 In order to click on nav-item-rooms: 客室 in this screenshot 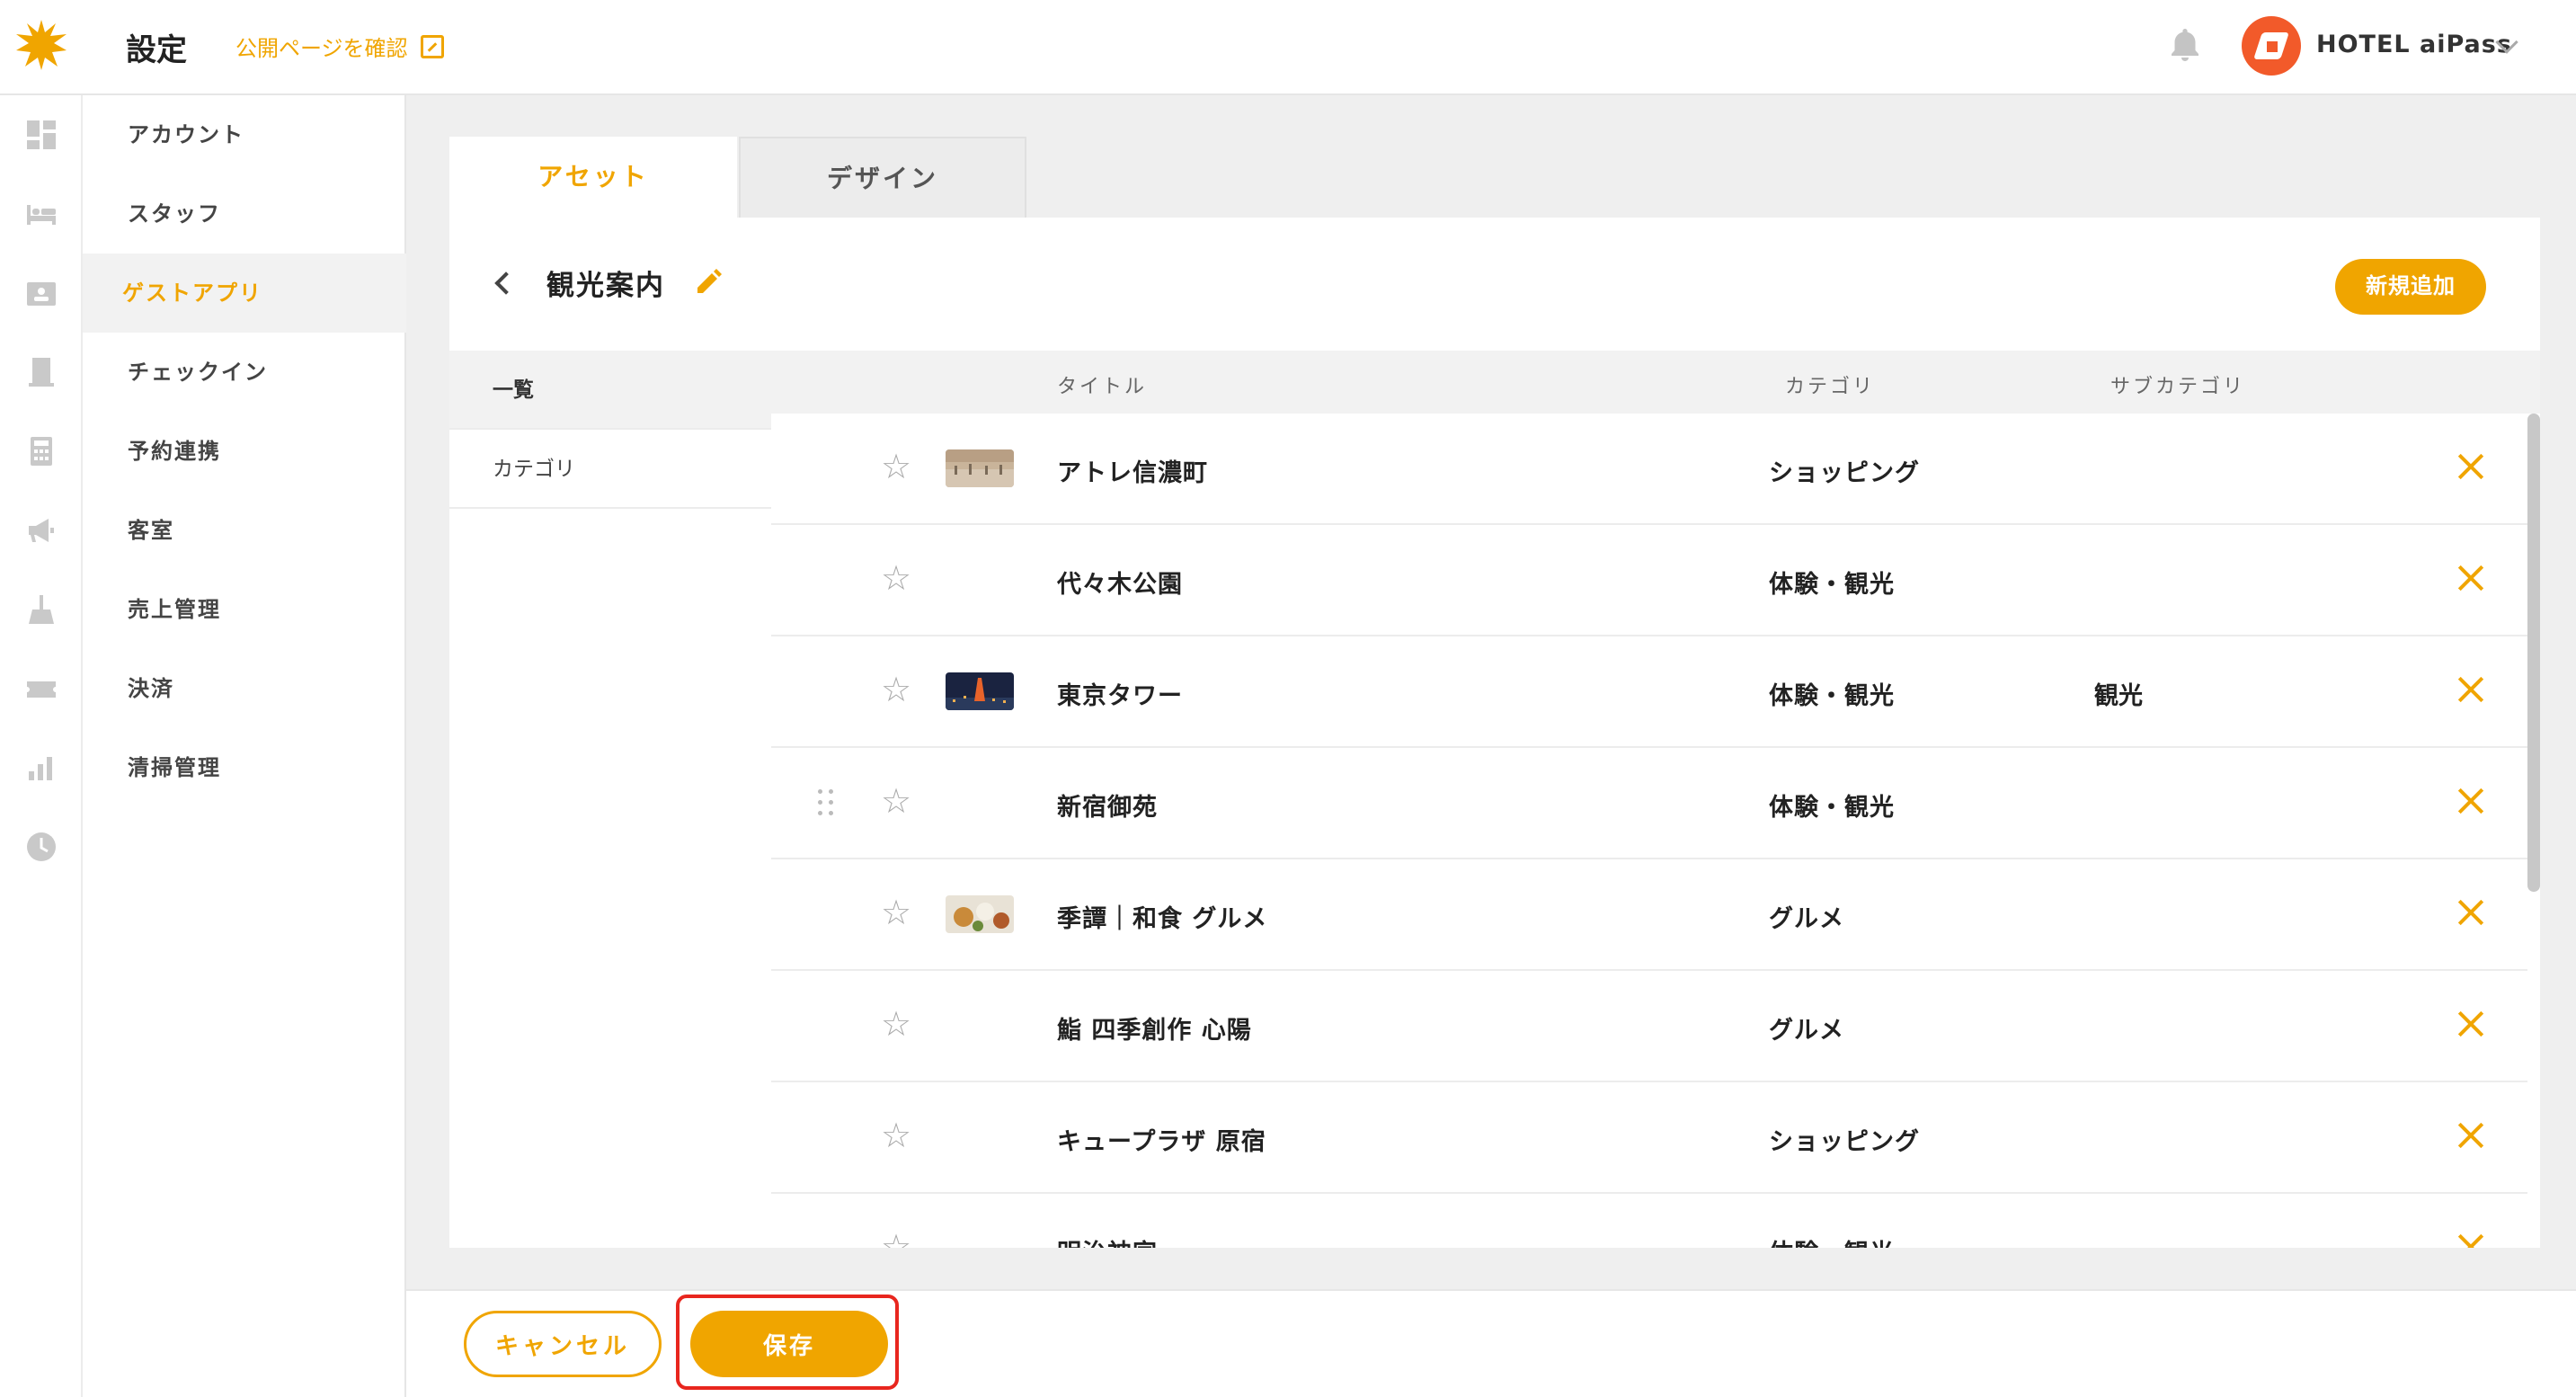, I will do `click(245, 531)`.